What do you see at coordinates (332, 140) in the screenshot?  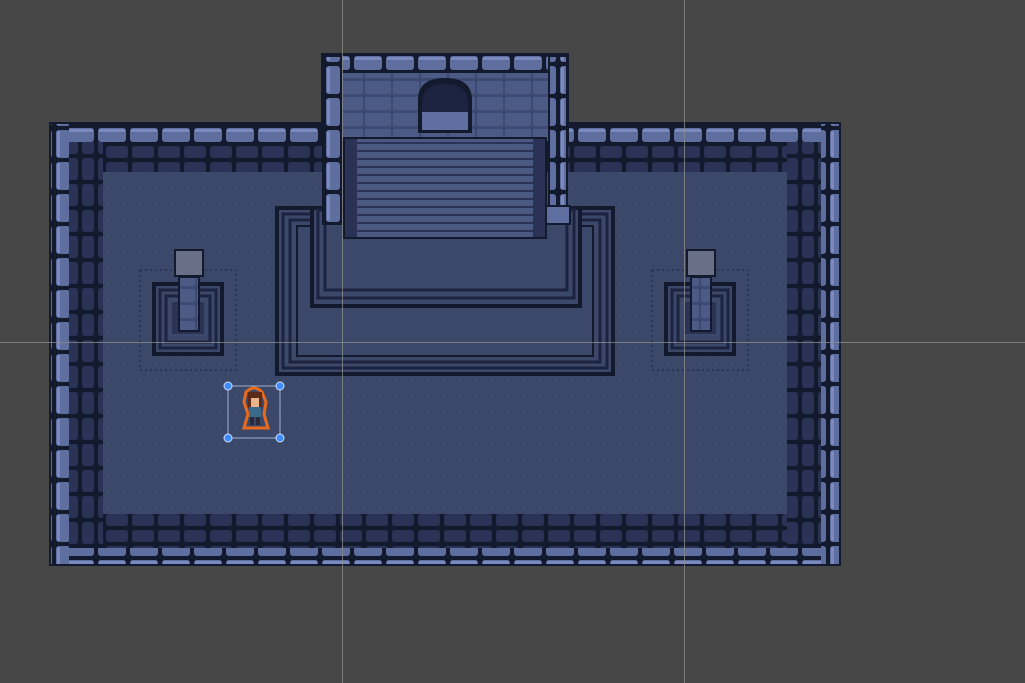 I see `pillar-left` at bounding box center [332, 140].